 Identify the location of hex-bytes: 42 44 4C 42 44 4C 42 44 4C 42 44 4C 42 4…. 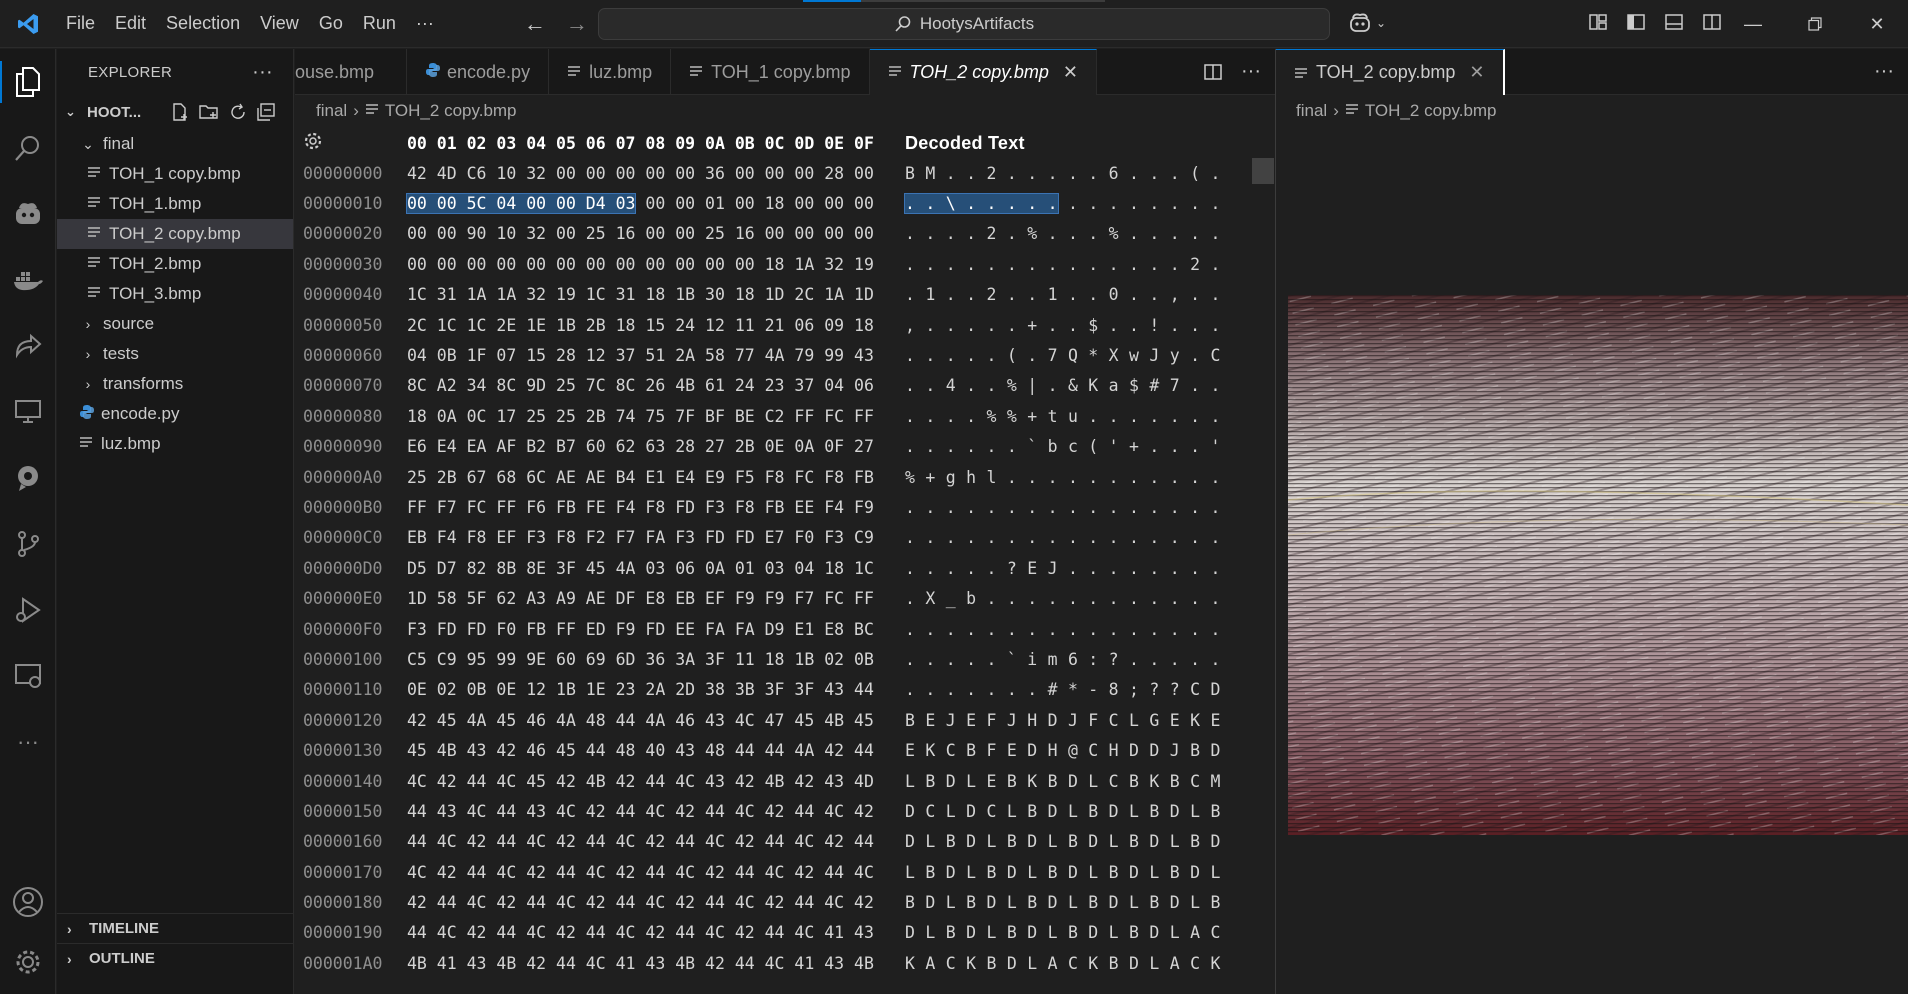
(651, 902).